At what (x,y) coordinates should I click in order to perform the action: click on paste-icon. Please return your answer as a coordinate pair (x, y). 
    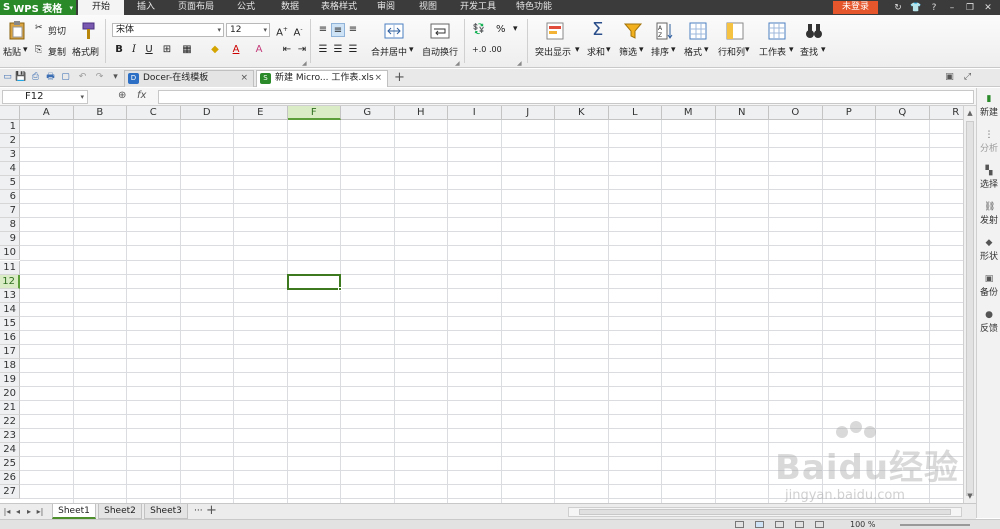
    Looking at the image, I should click on (17, 31).